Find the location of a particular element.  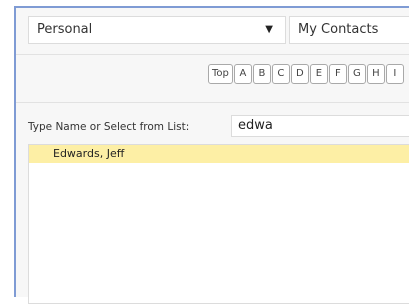

address-book-dropdown: Personal ▼ is located at coordinates (157, 30).